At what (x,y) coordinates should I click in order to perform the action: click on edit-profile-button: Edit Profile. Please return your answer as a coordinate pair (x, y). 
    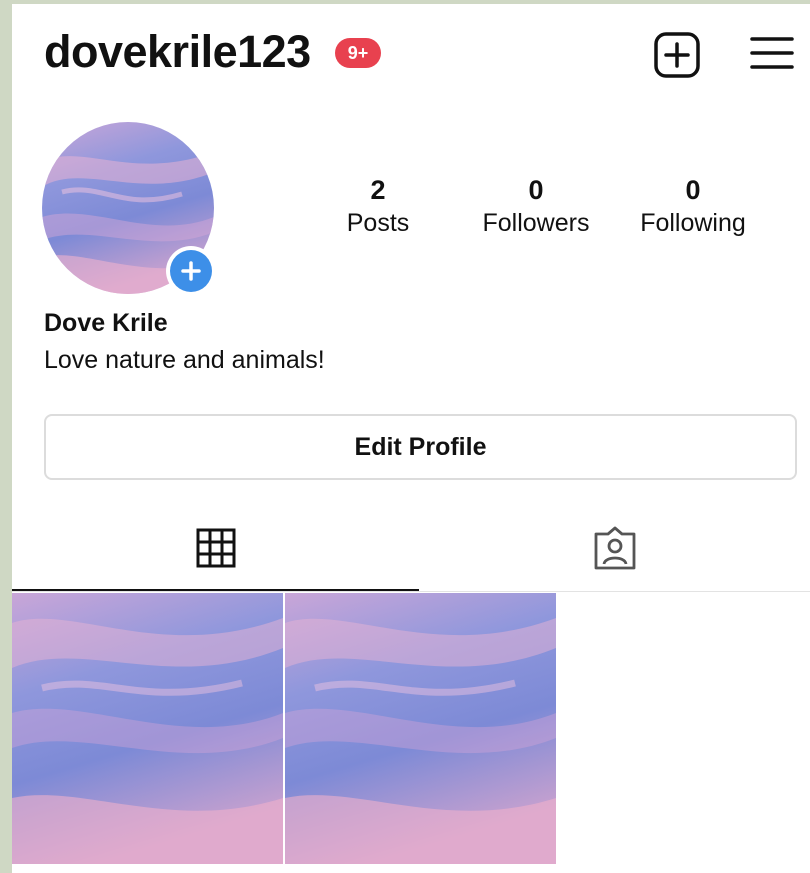
    Looking at the image, I should click on (420, 447).